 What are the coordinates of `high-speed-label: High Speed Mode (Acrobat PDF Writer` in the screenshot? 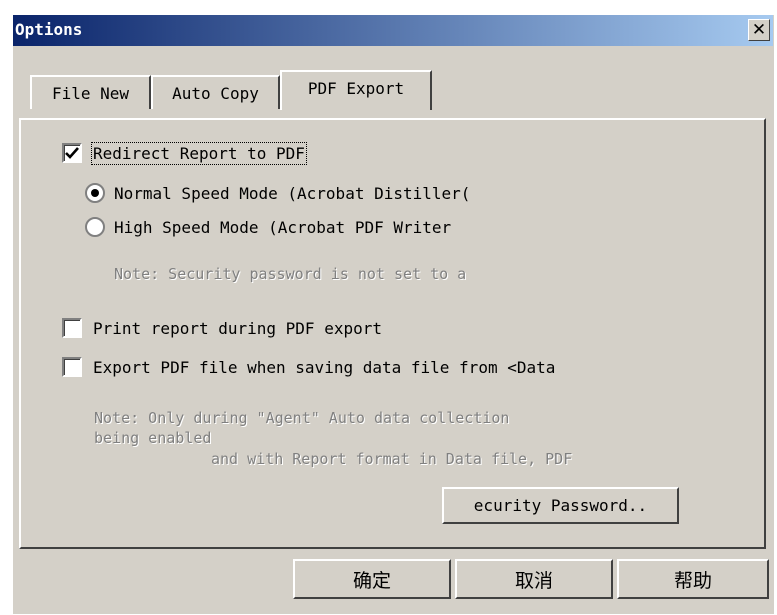 It's located at (283, 227).